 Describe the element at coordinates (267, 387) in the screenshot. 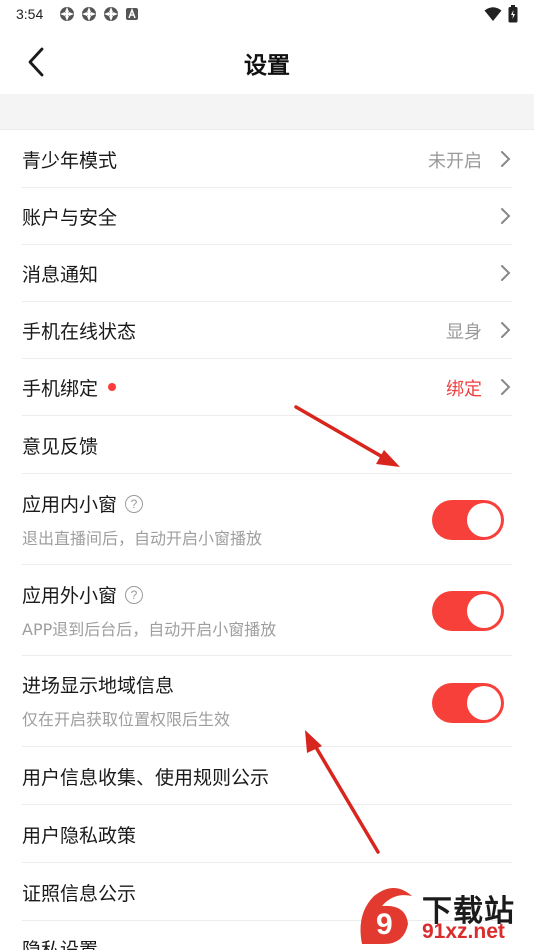

I see `settings-row-phone-binding: 手机绑定 绑定` at that location.